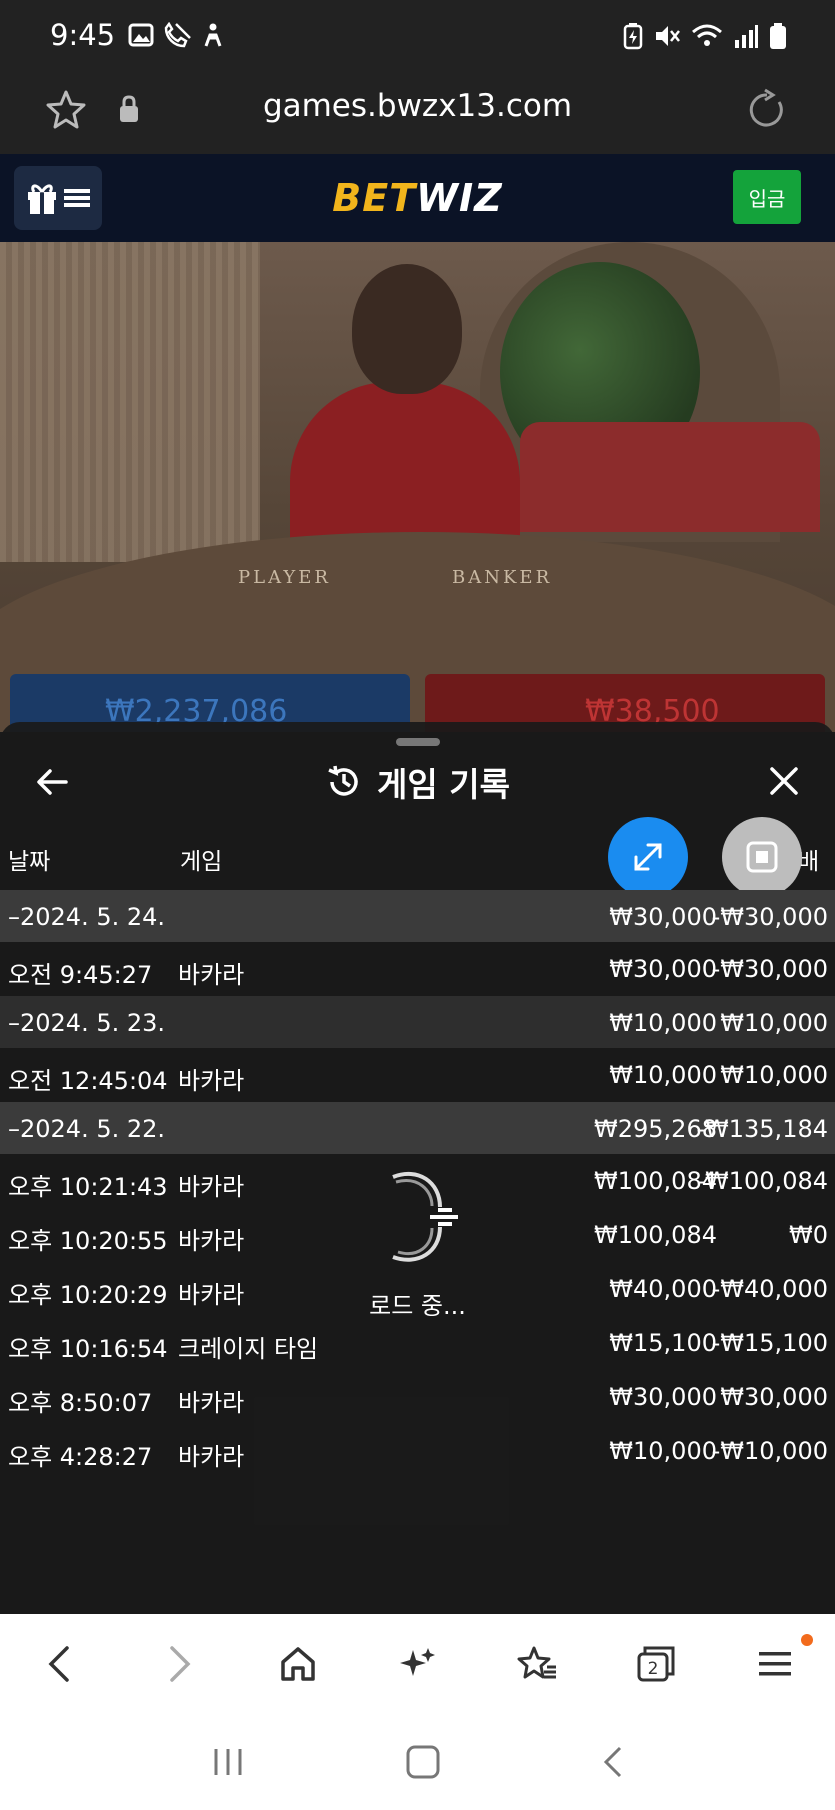 The width and height of the screenshot is (835, 1810). I want to click on nav-tabs-button: 2, so click(655, 1664).